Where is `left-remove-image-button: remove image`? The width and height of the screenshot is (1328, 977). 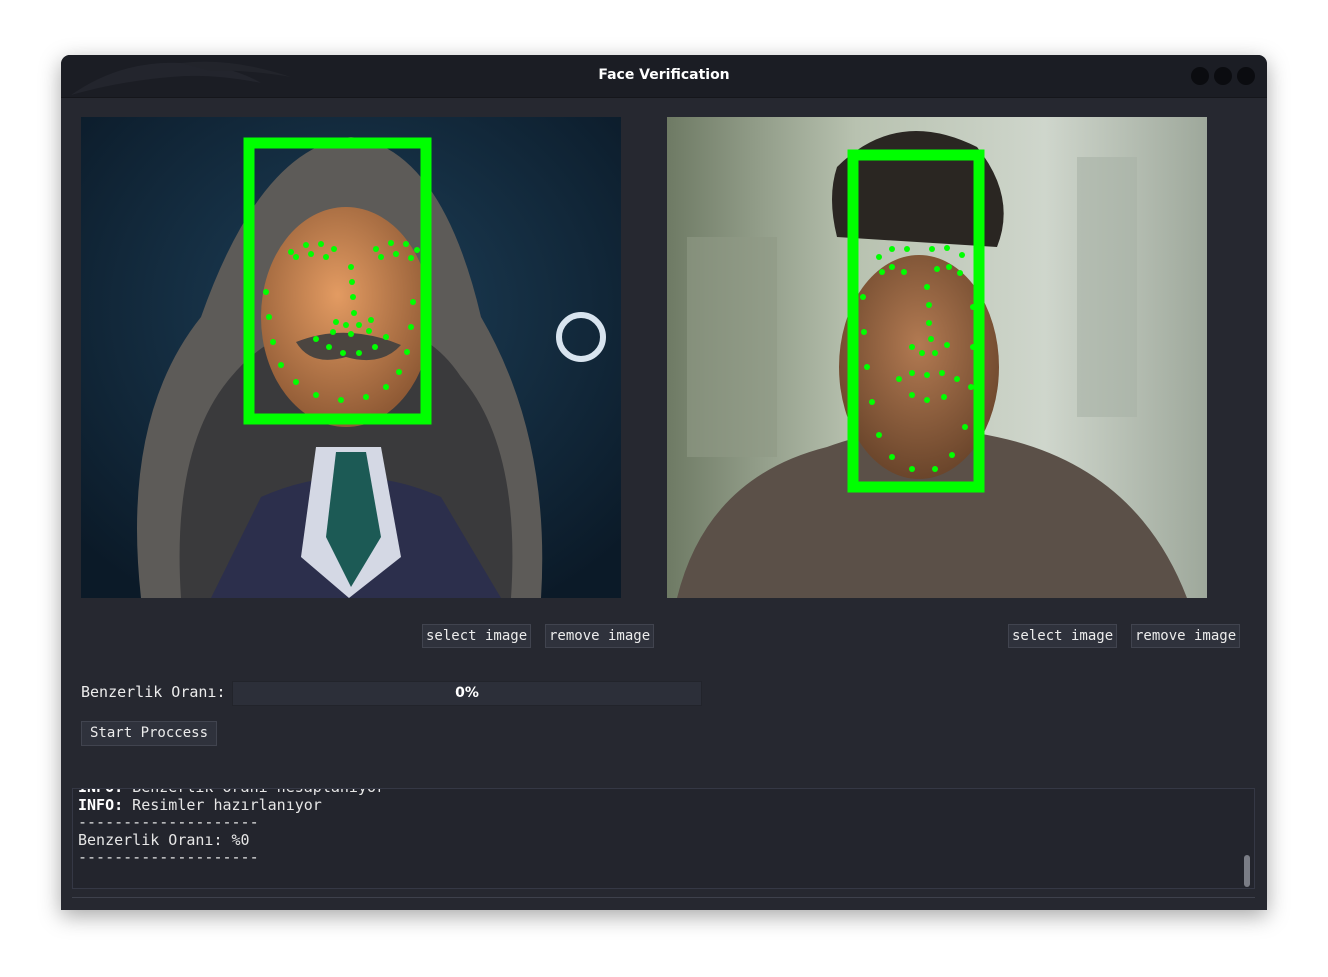 left-remove-image-button: remove image is located at coordinates (600, 636).